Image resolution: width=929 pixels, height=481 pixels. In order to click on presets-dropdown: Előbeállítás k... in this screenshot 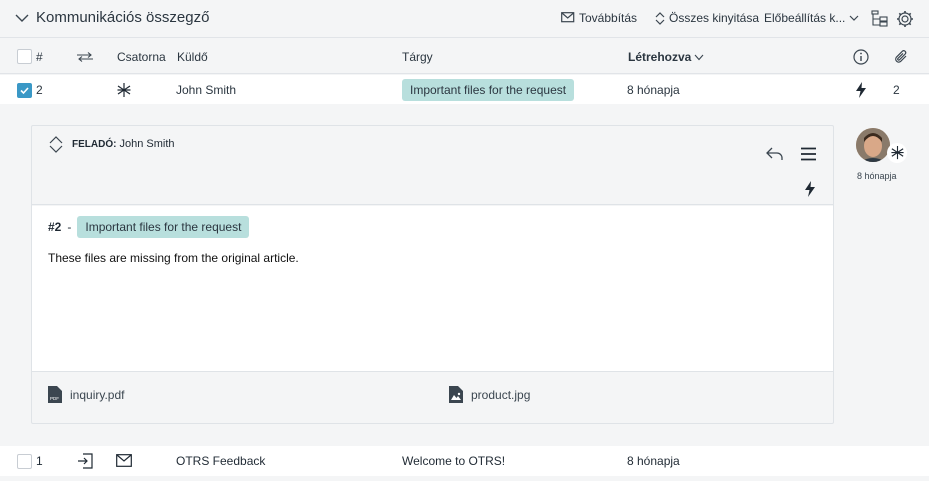, I will do `click(811, 18)`.